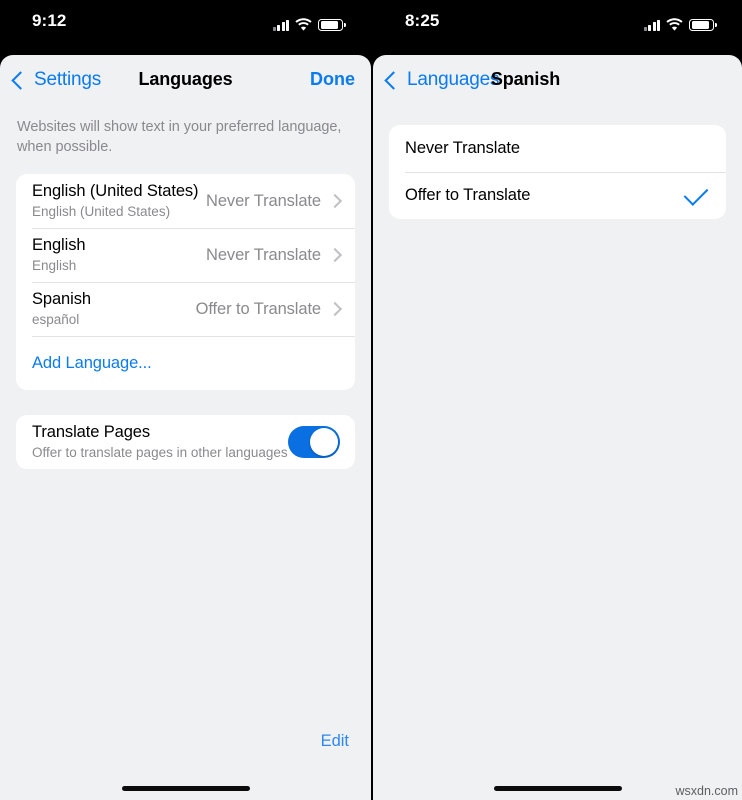  I want to click on navigation-bar: Languages Spanish, so click(557, 81).